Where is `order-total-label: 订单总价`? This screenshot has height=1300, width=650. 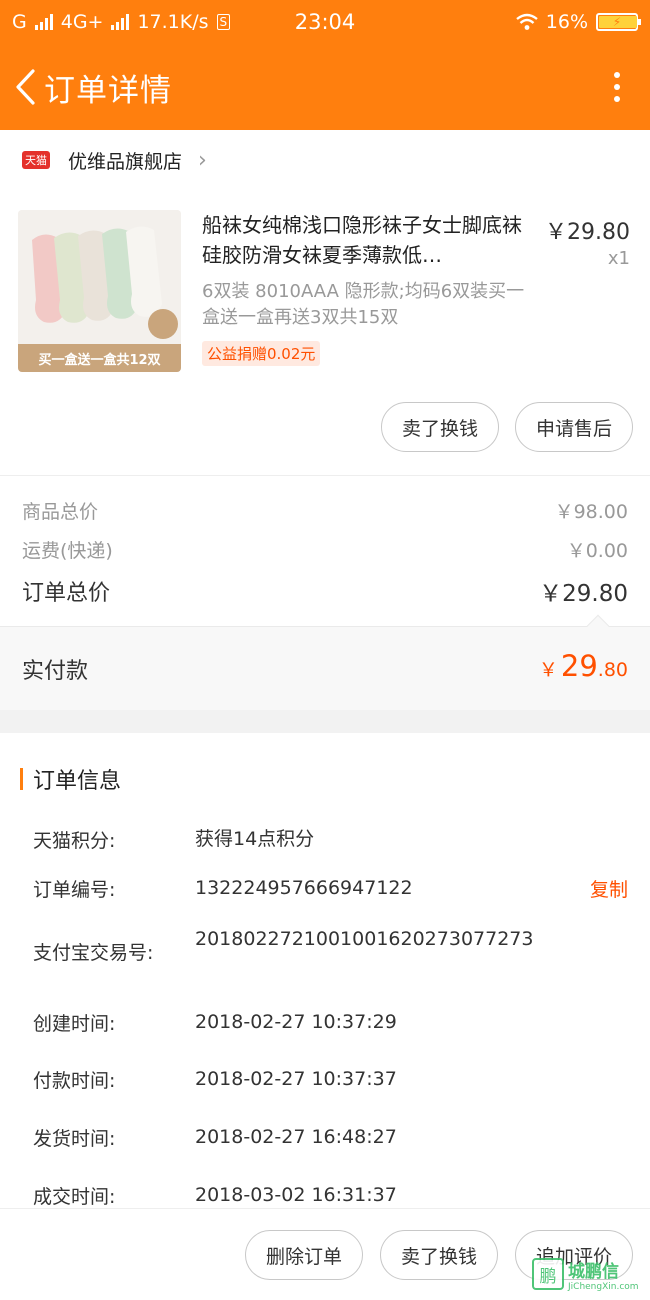 order-total-label: 订单总价 is located at coordinates (66, 593).